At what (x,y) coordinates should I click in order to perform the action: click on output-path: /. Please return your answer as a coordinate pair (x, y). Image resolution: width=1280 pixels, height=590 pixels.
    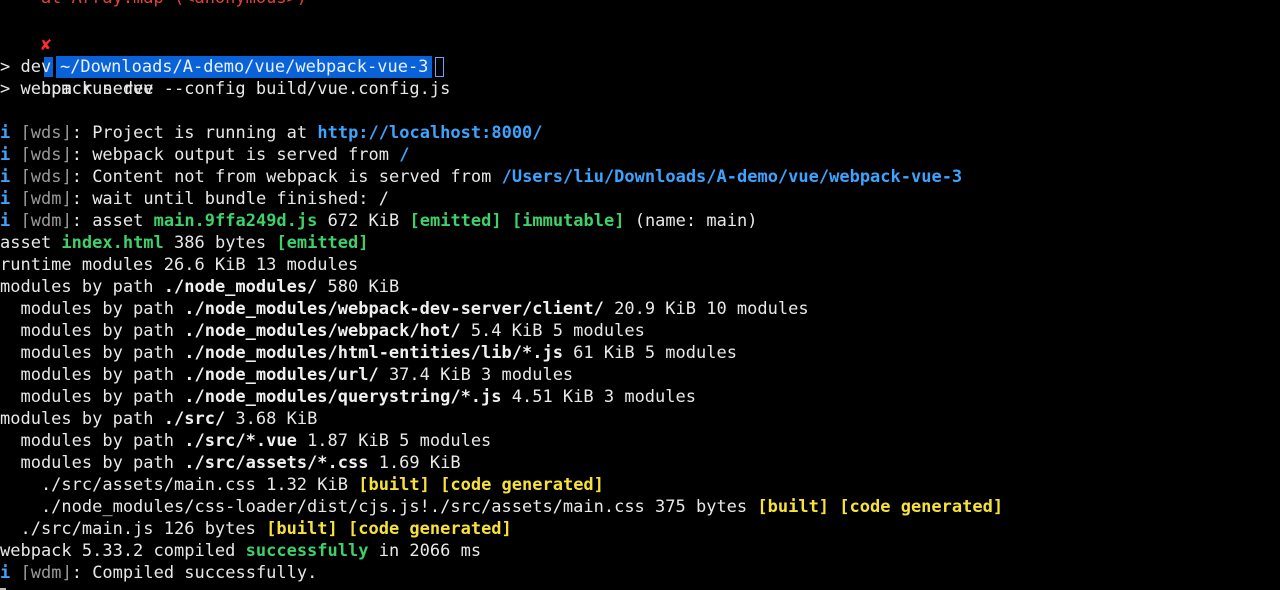
    Looking at the image, I should click on (404, 155).